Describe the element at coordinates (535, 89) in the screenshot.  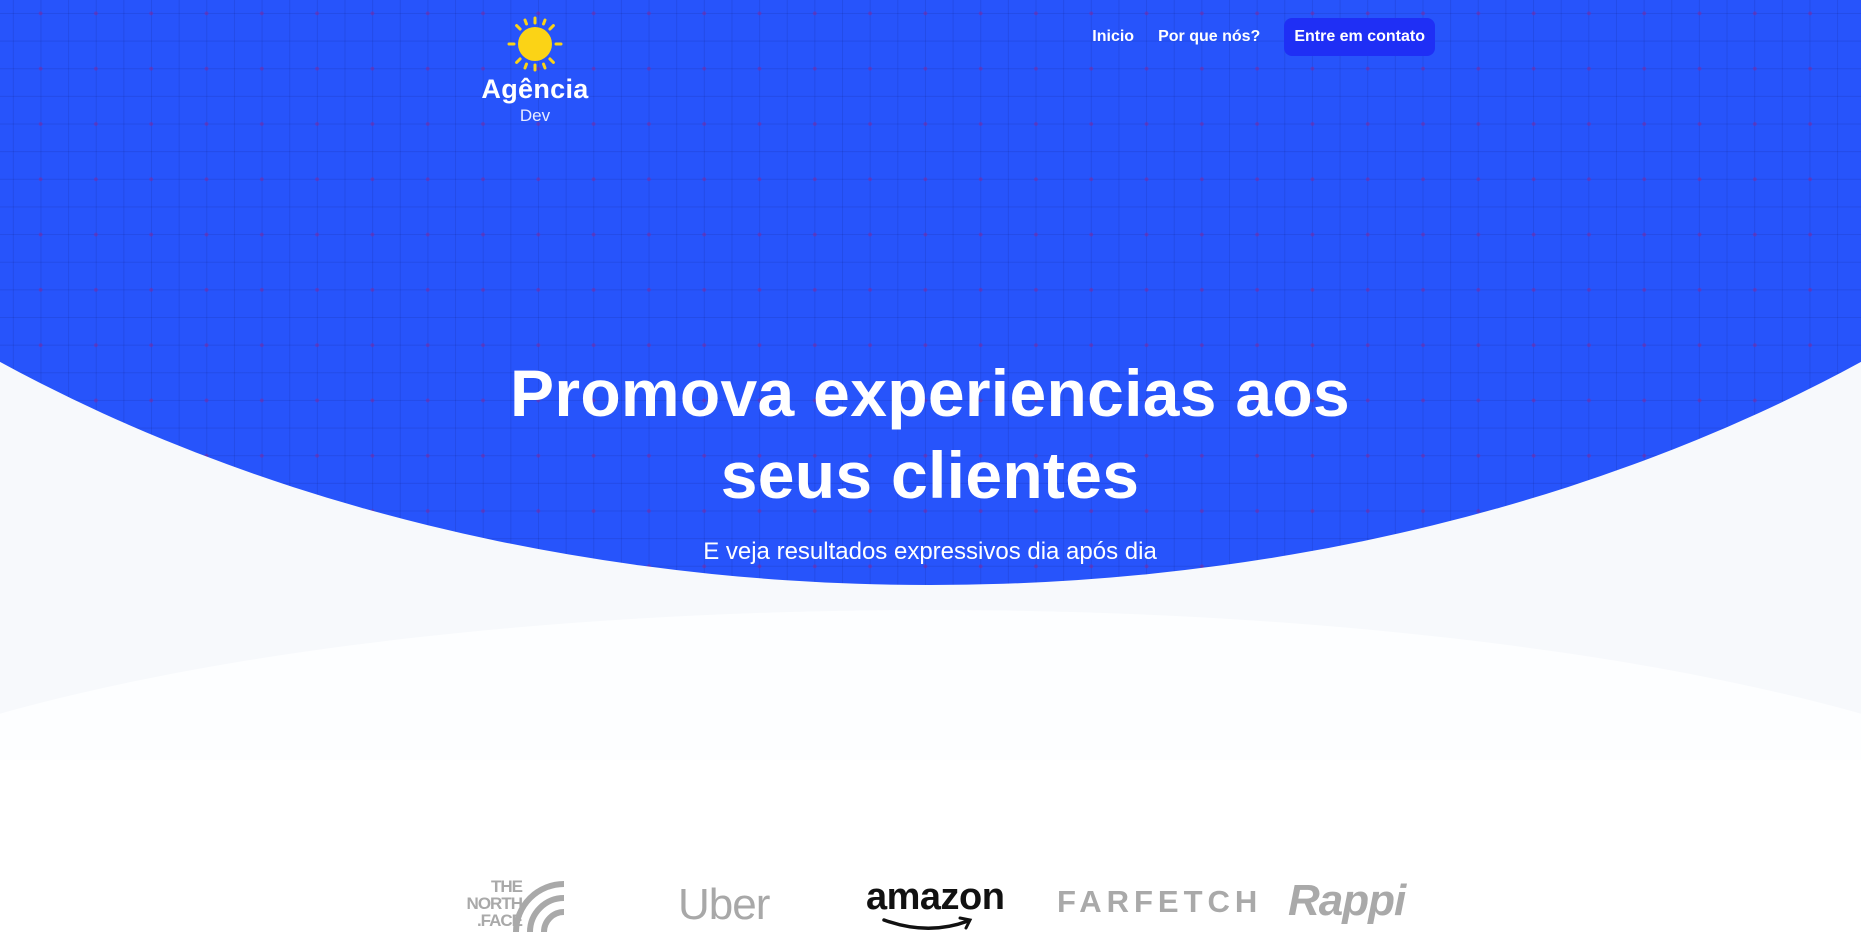
I see `brand-name: Agência` at that location.